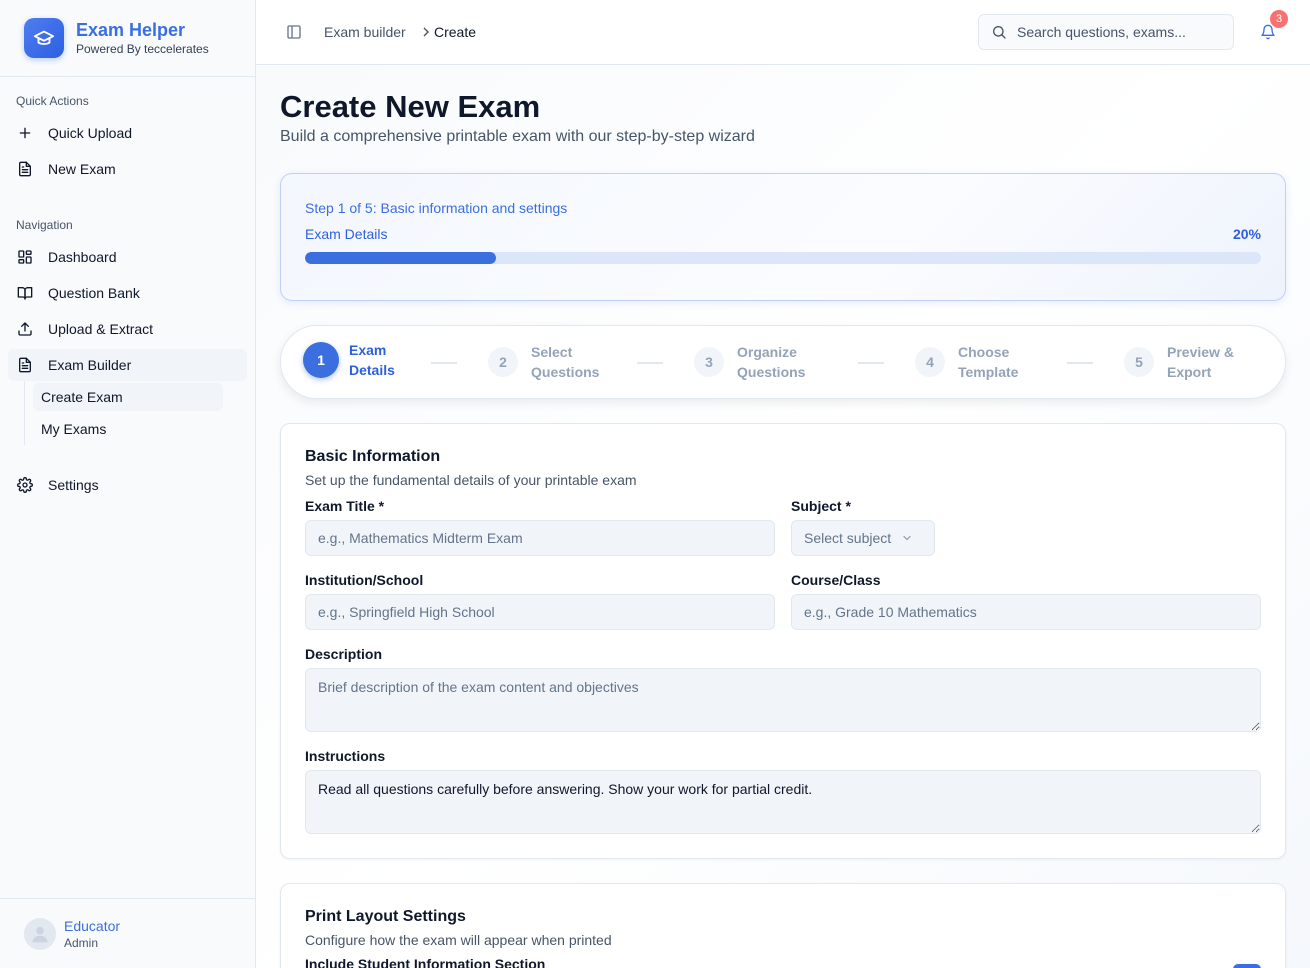 The width and height of the screenshot is (1310, 968). Describe the element at coordinates (455, 32) in the screenshot. I see `breadcrumb-create: Create` at that location.